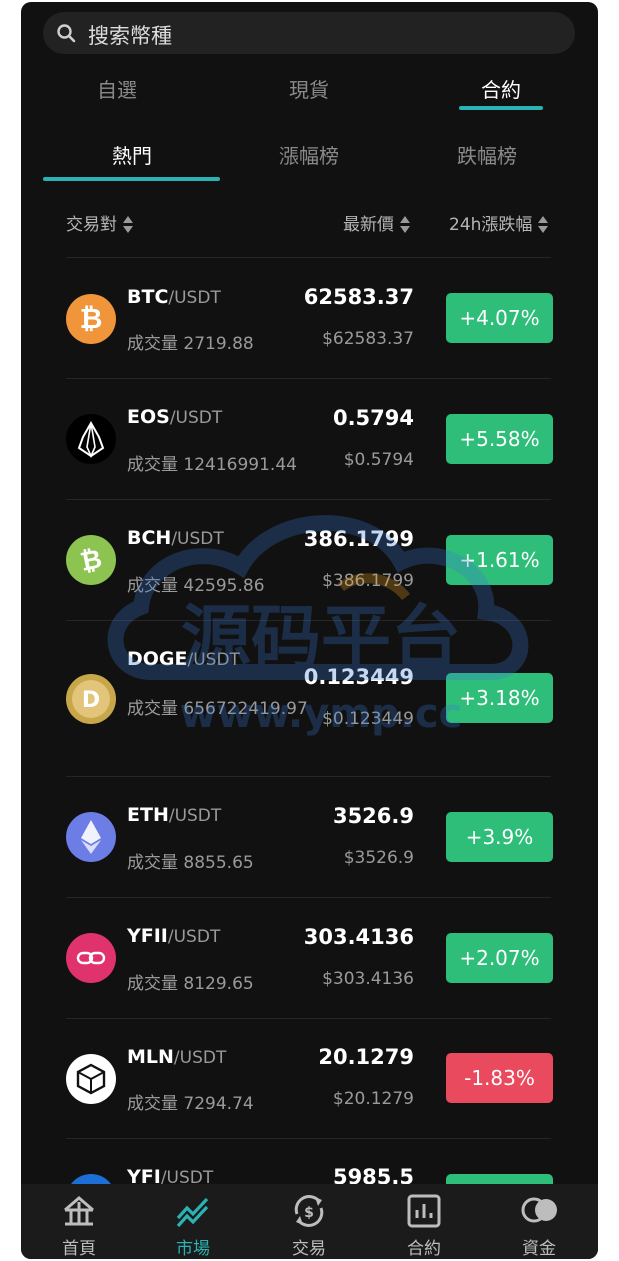 This screenshot has height=1261, width=619. I want to click on svg-text: D, so click(91, 700).